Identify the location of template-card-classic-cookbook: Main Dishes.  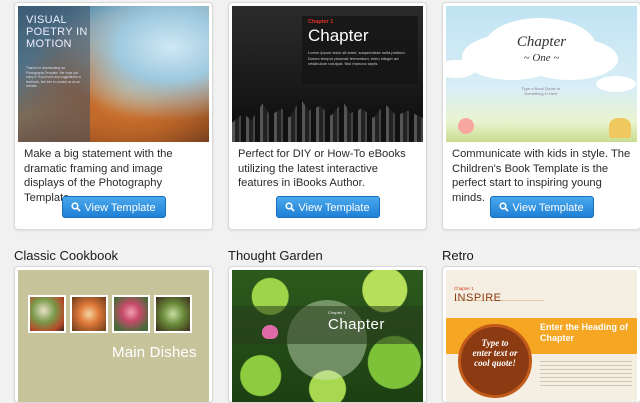
(113, 334).